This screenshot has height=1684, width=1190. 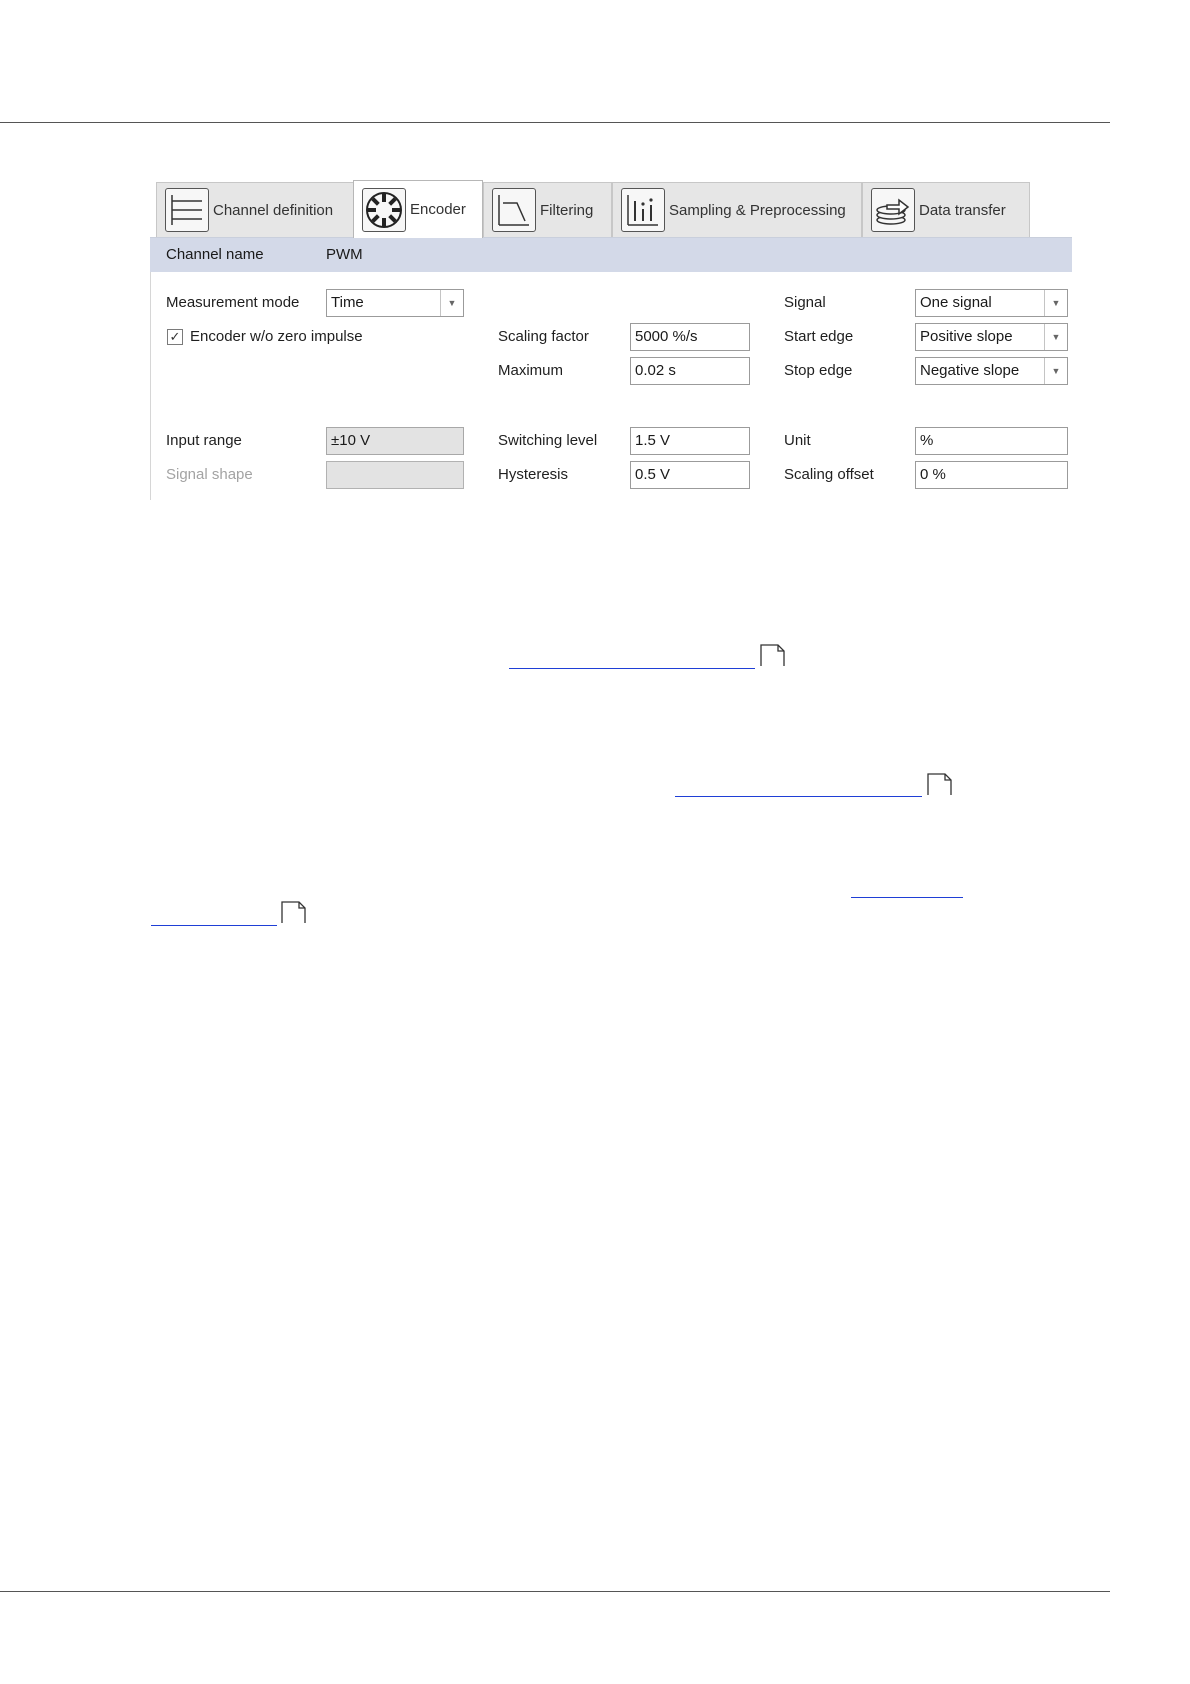 What do you see at coordinates (273, 210) in the screenshot?
I see `tab-label: Channel definition` at bounding box center [273, 210].